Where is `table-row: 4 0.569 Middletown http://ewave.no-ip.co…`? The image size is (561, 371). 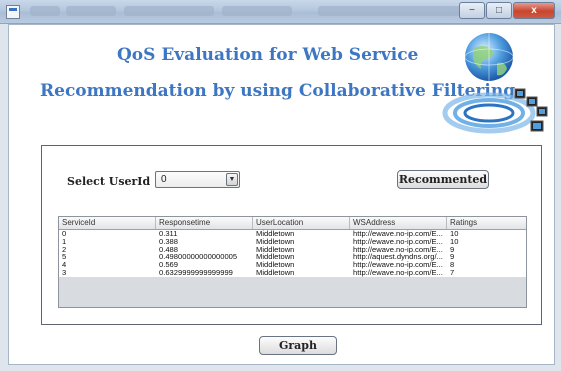
table-row: 4 0.569 Middletown http://ewave.no-ip.co… is located at coordinates (292, 265).